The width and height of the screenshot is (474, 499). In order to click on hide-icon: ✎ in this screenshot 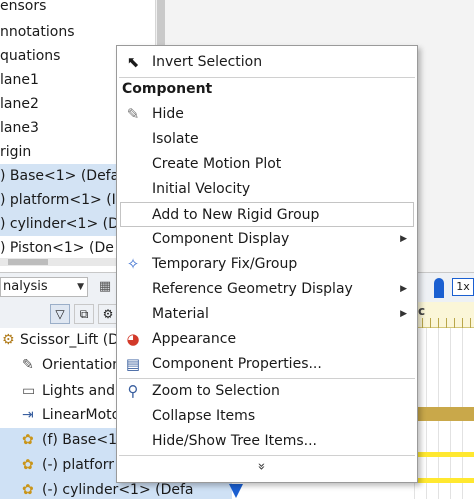, I will do `click(133, 114)`.